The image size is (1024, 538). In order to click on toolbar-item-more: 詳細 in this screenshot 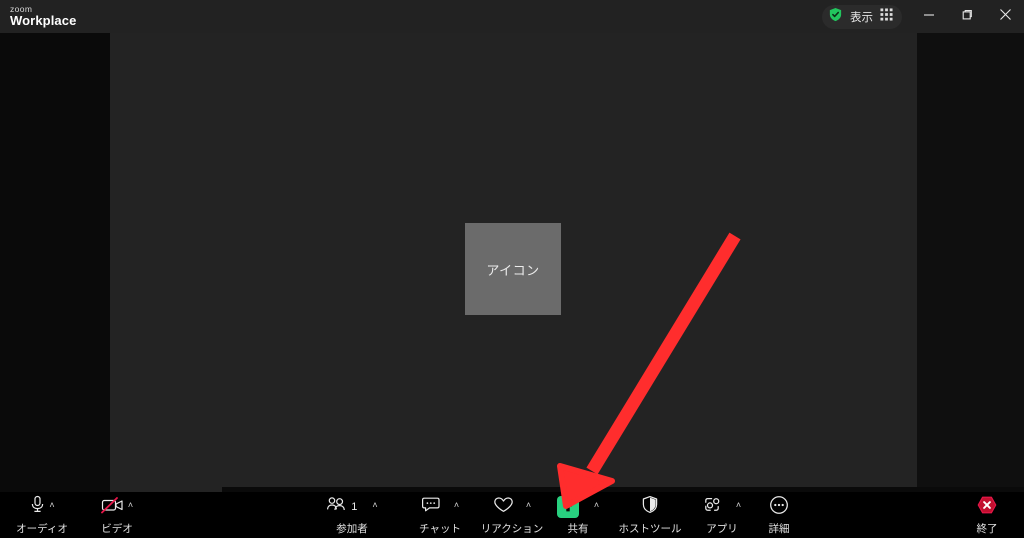, I will do `click(779, 515)`.